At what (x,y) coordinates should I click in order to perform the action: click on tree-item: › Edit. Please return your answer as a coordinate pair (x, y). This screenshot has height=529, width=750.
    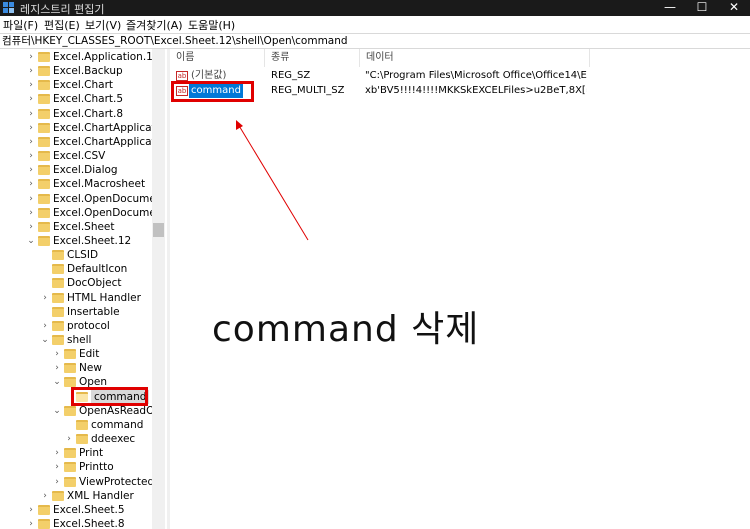
    Looking at the image, I should click on (75, 354).